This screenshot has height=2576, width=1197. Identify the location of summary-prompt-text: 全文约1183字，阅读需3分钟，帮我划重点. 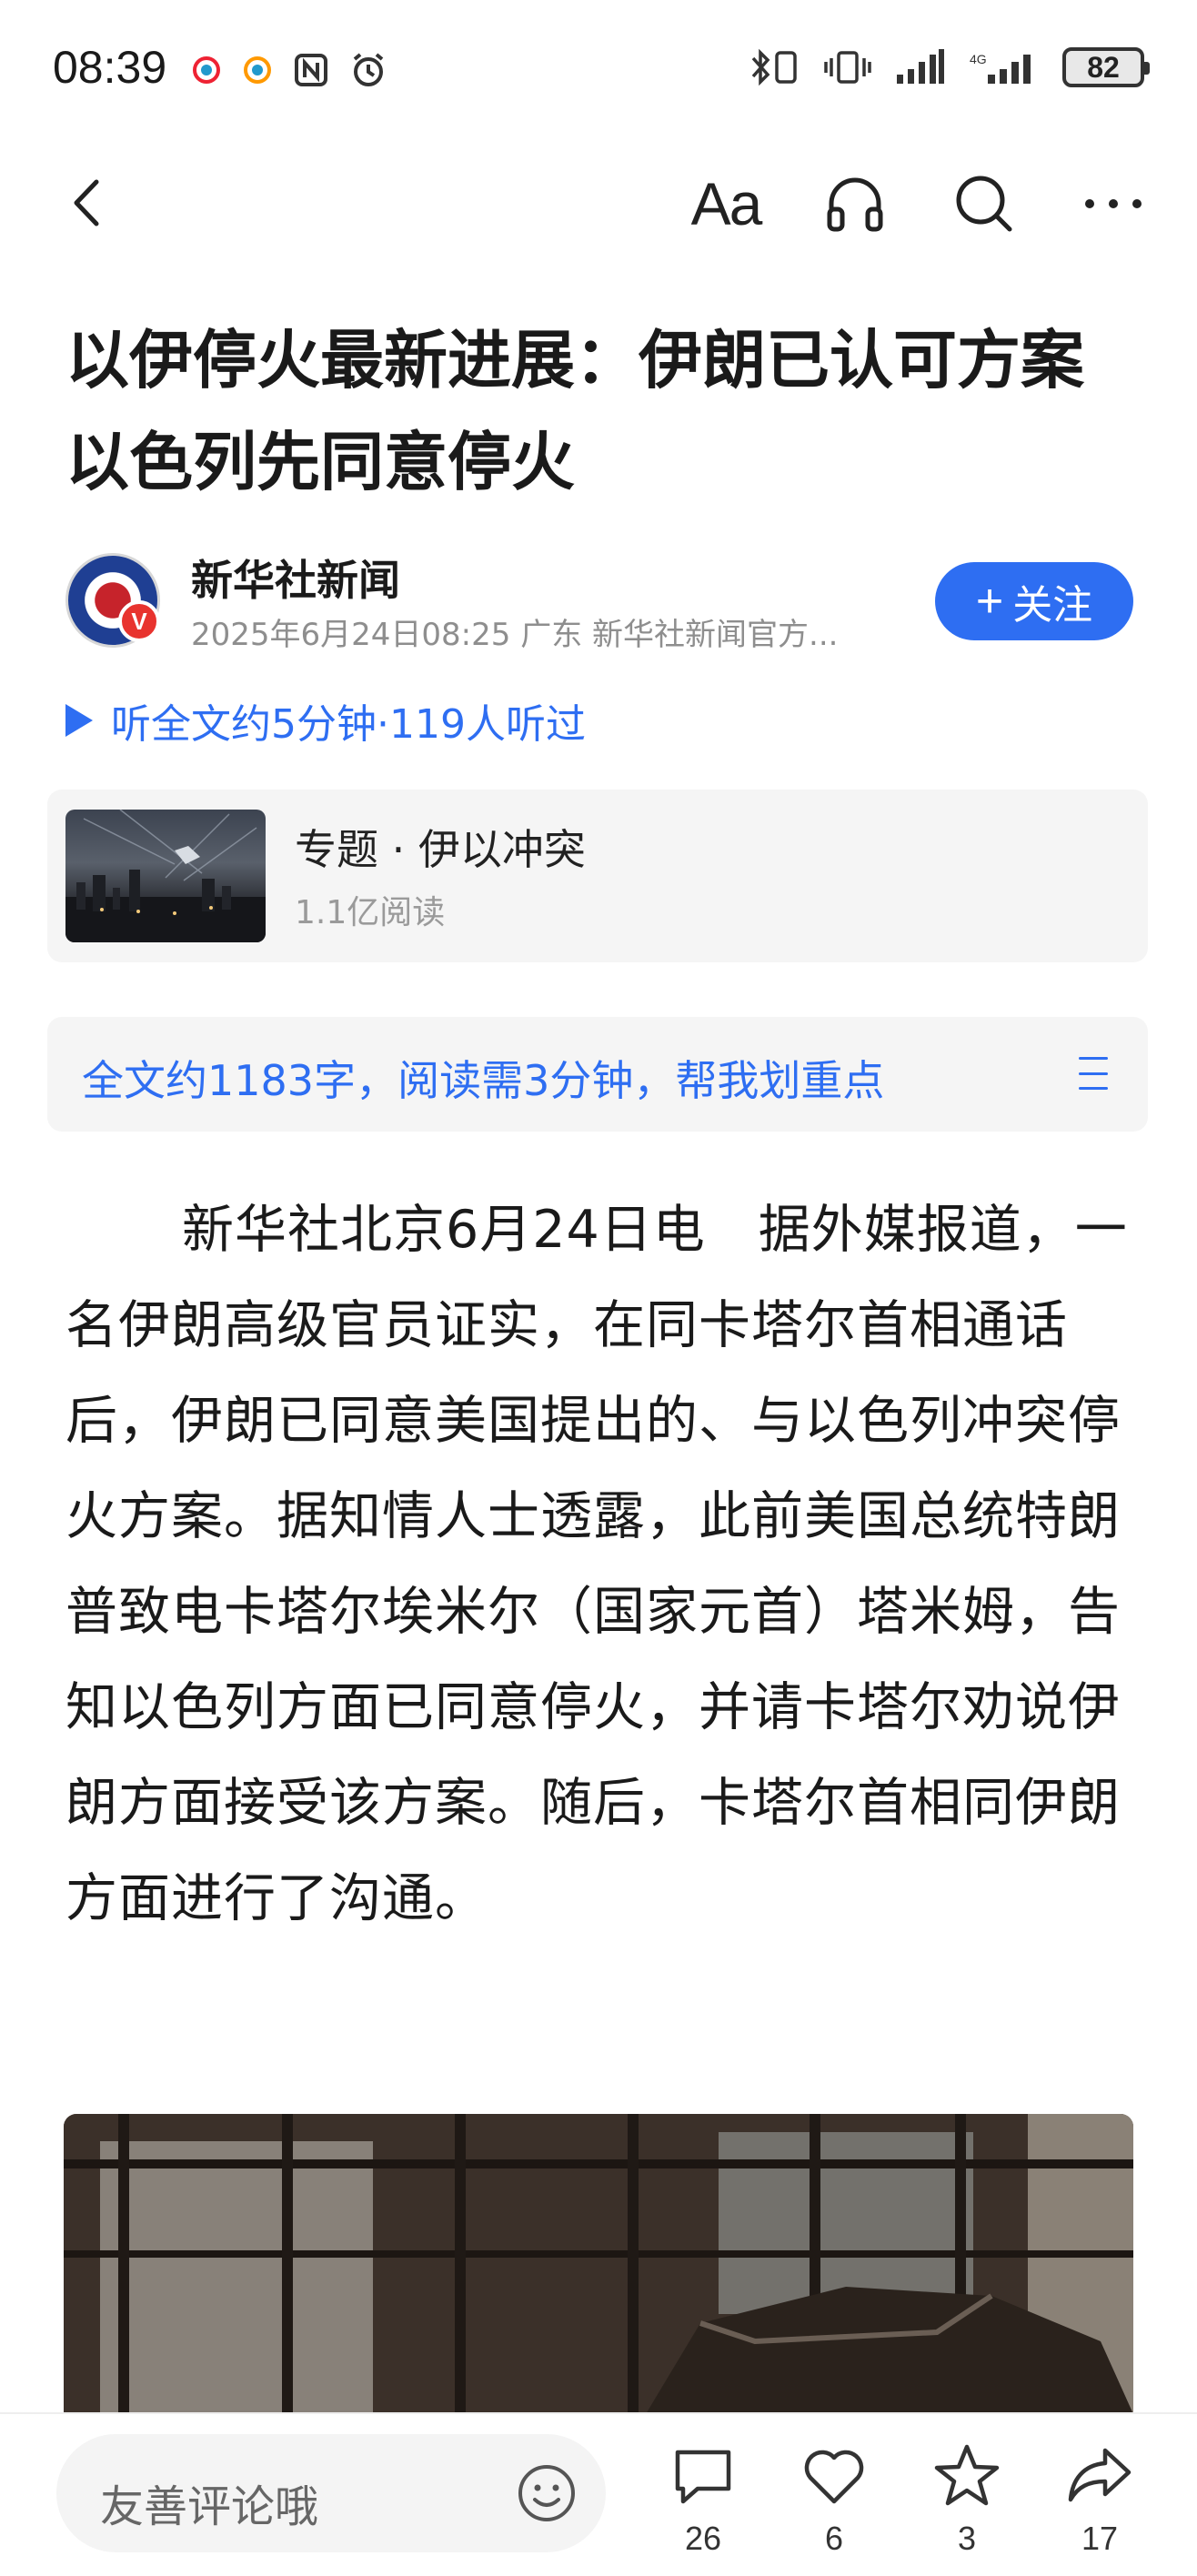
(483, 1080).